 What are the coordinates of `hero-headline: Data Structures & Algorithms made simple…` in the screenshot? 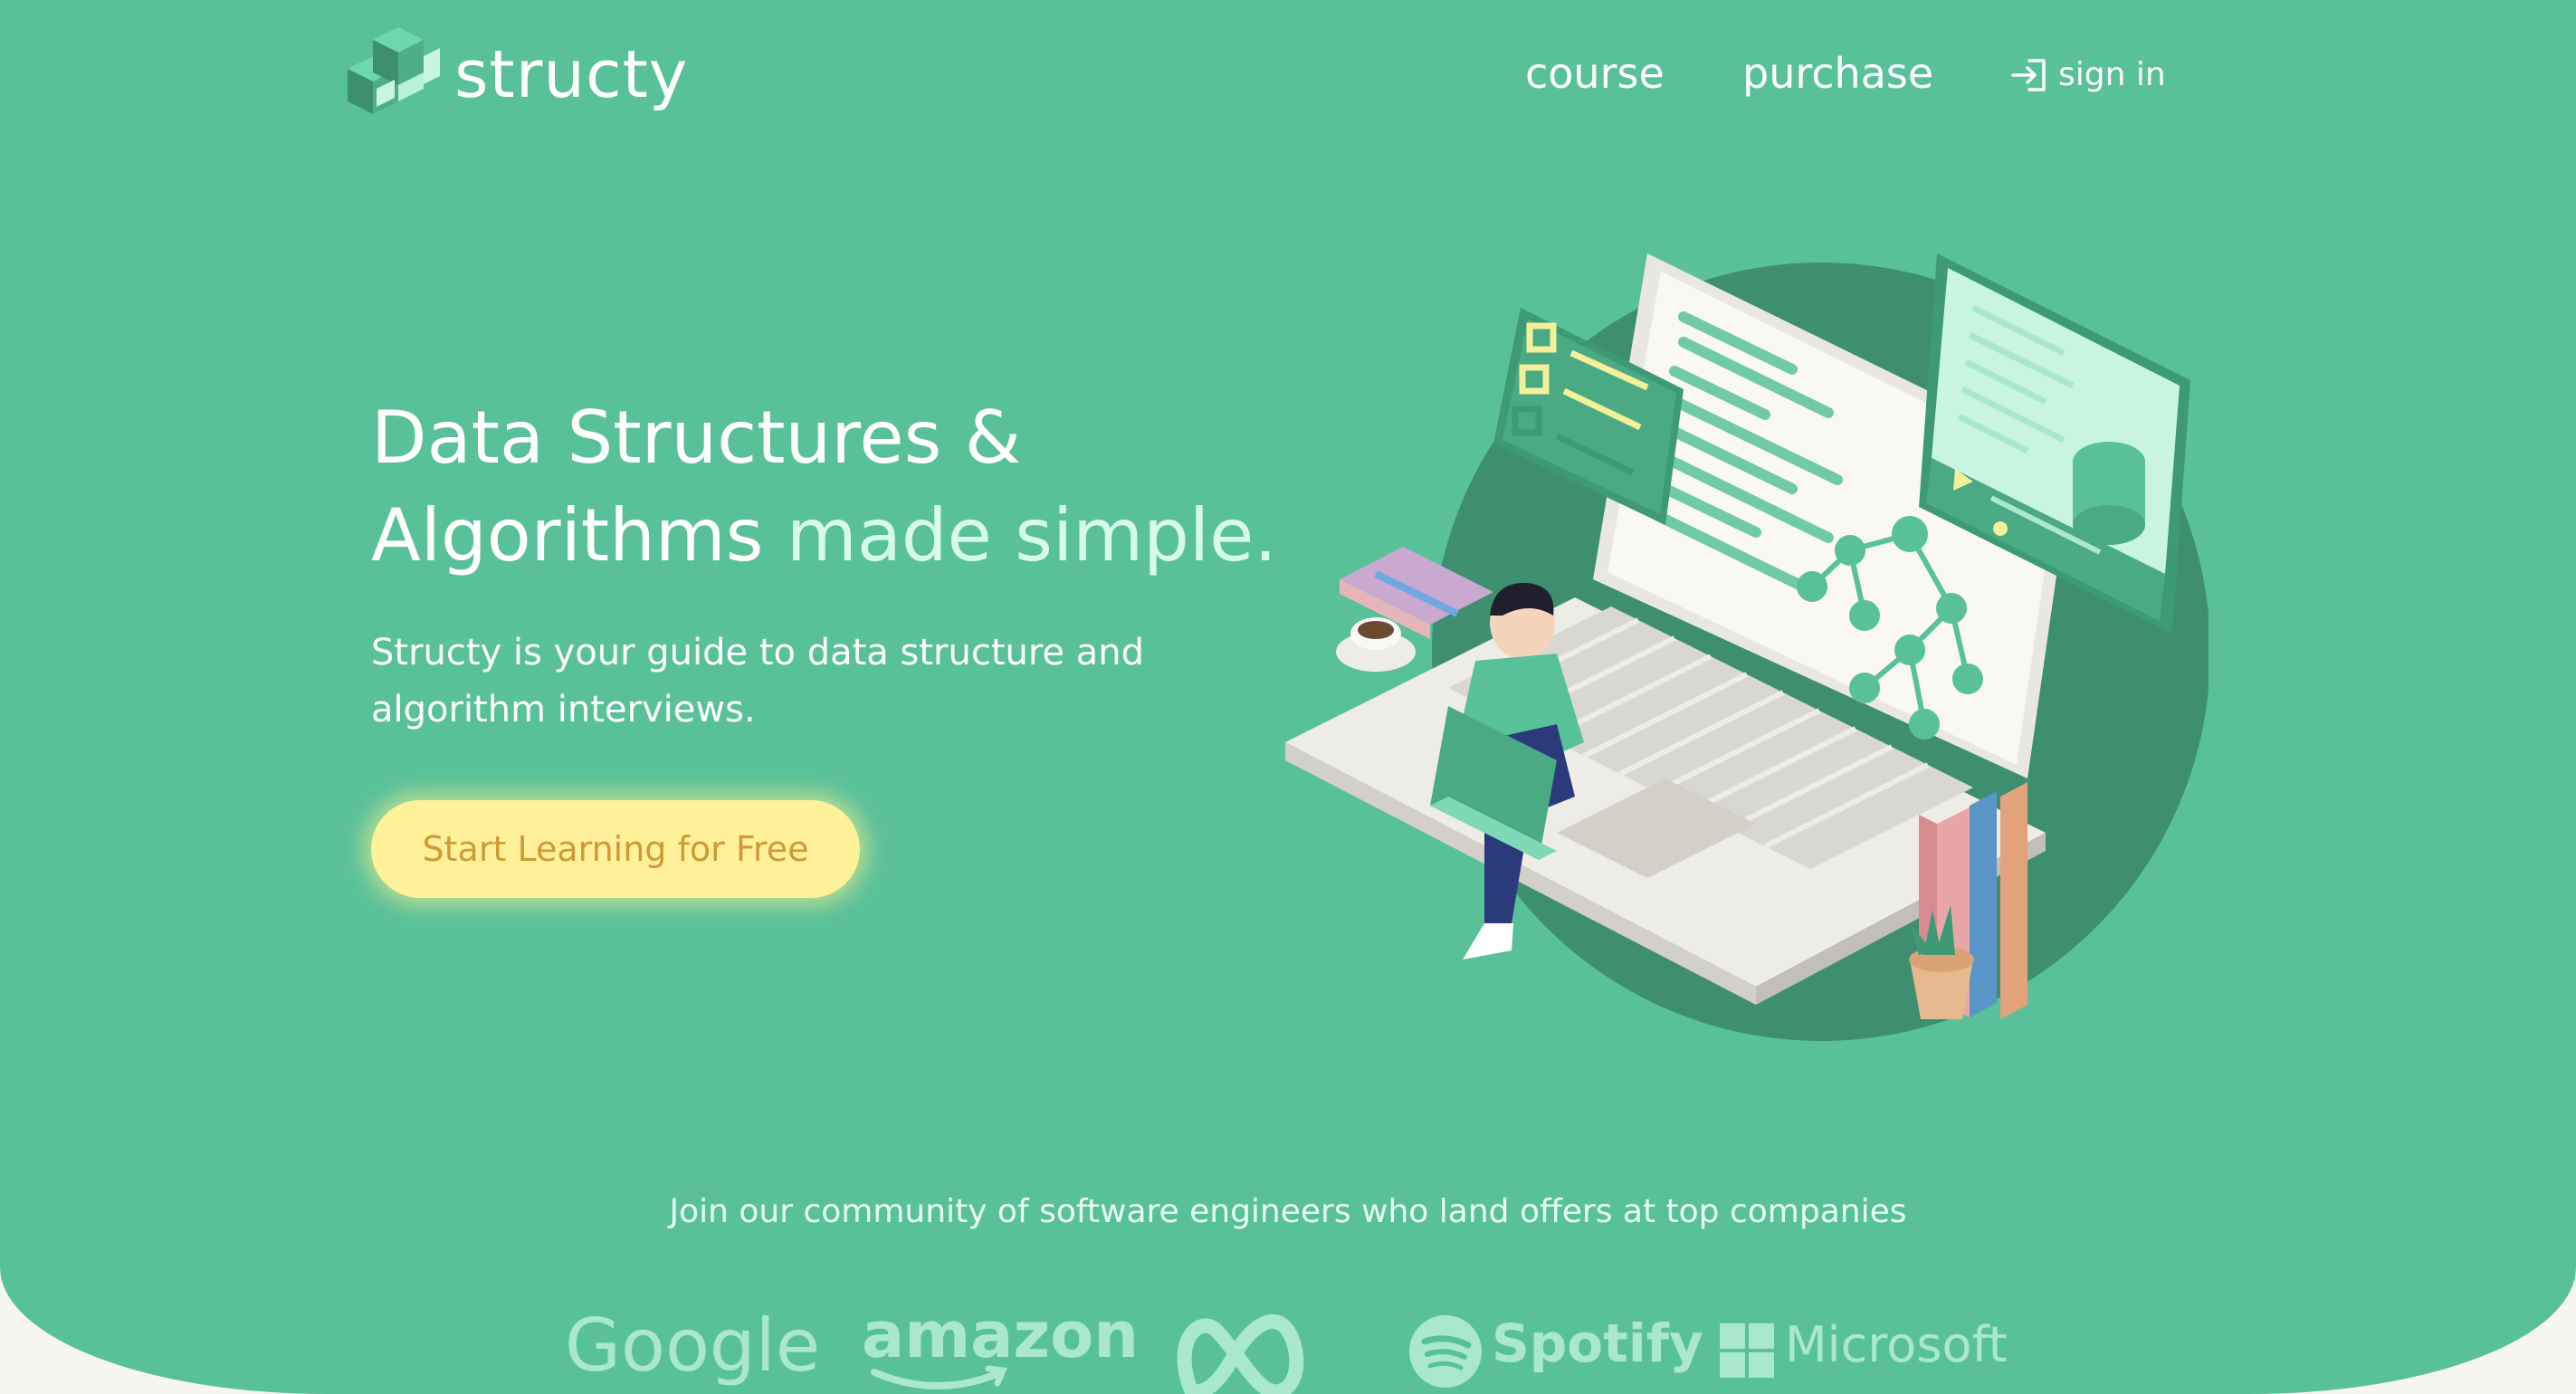 It's located at (846, 487).